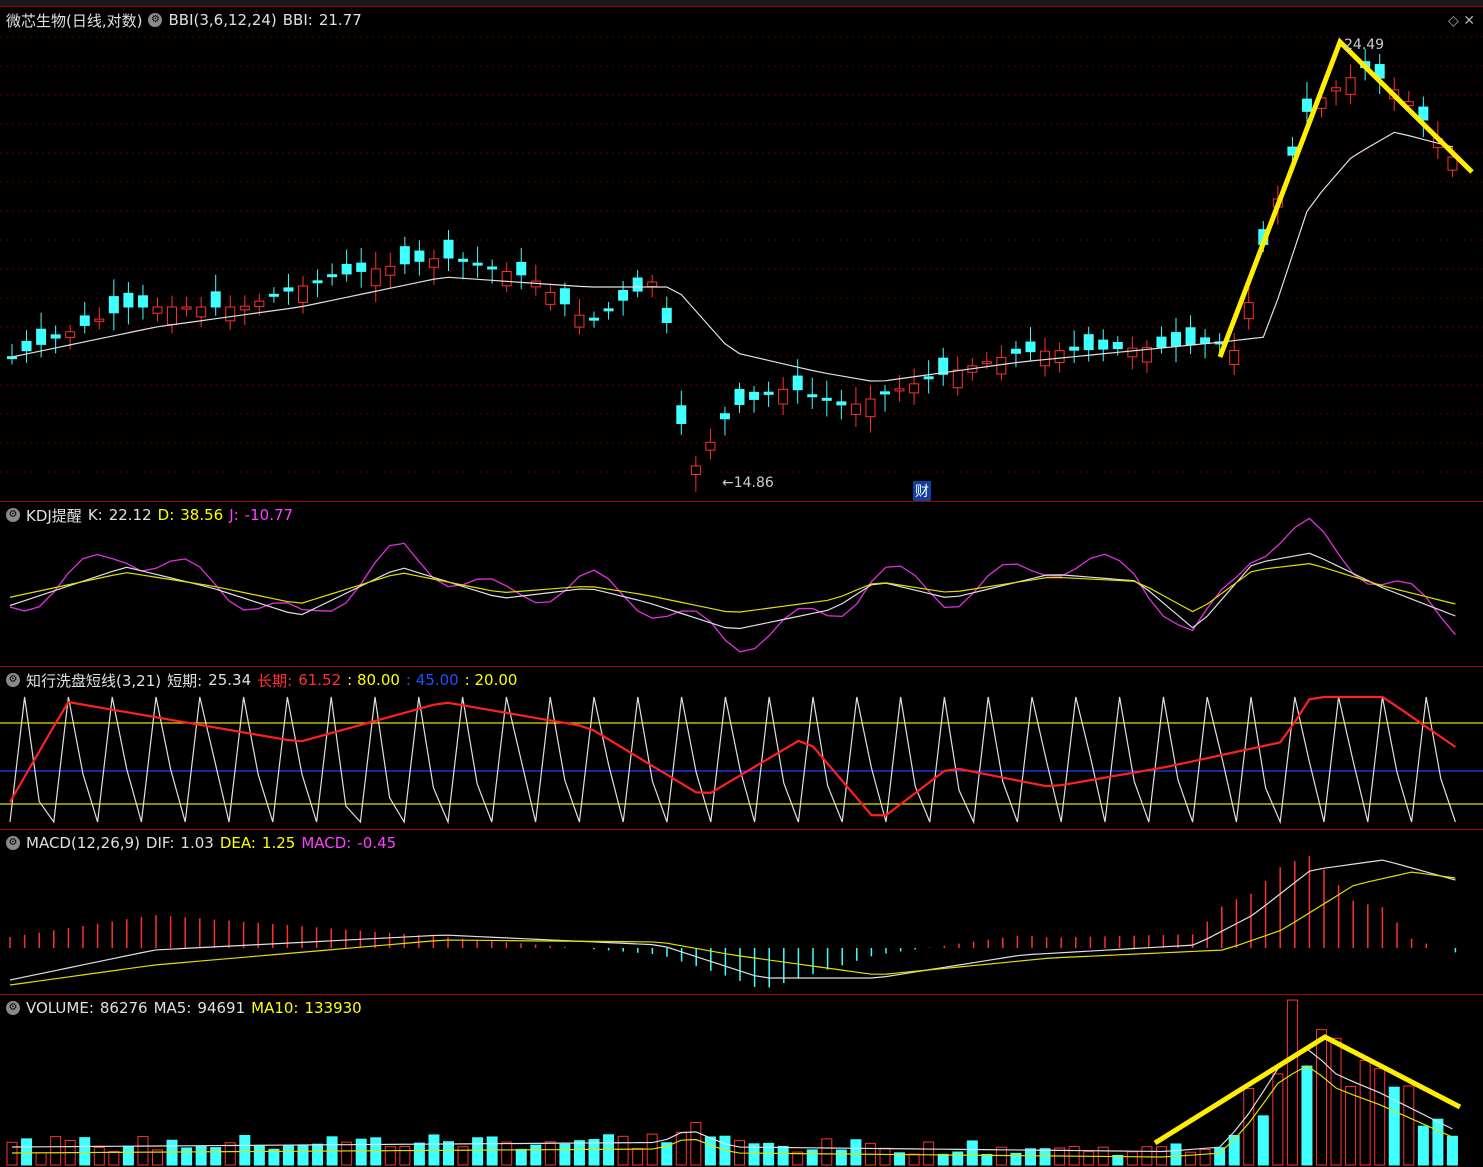  Describe the element at coordinates (275, 680) in the screenshot. I see `long-label: 长期:` at that location.